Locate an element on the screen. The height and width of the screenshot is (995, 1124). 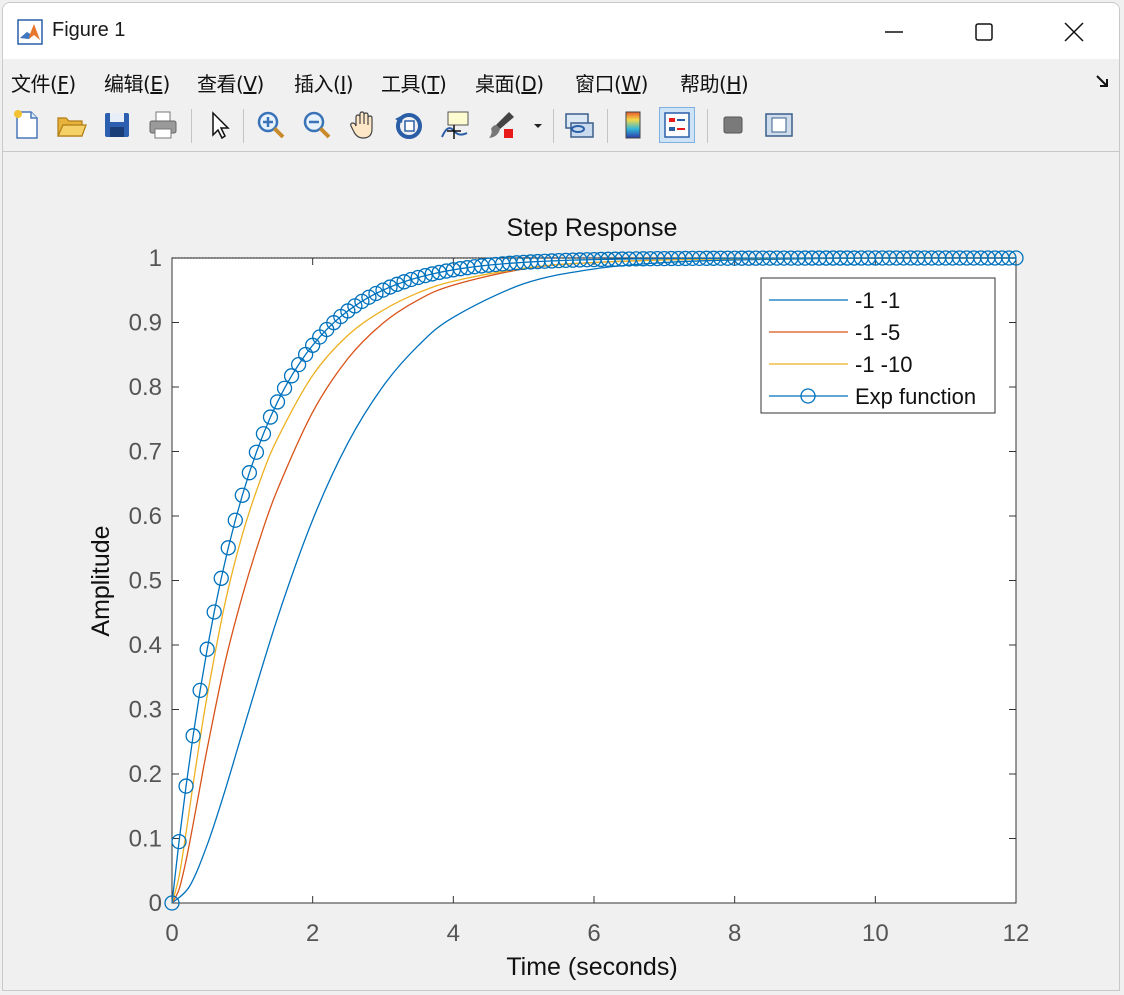
y-tick-label: 0.7 is located at coordinates (145, 452).